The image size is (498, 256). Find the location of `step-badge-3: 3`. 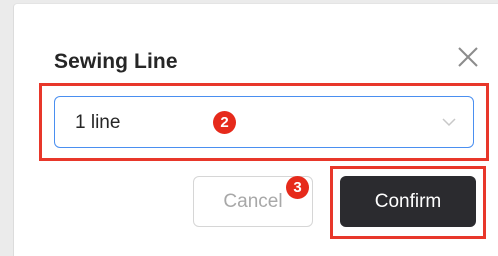

step-badge-3: 3 is located at coordinates (297, 187).